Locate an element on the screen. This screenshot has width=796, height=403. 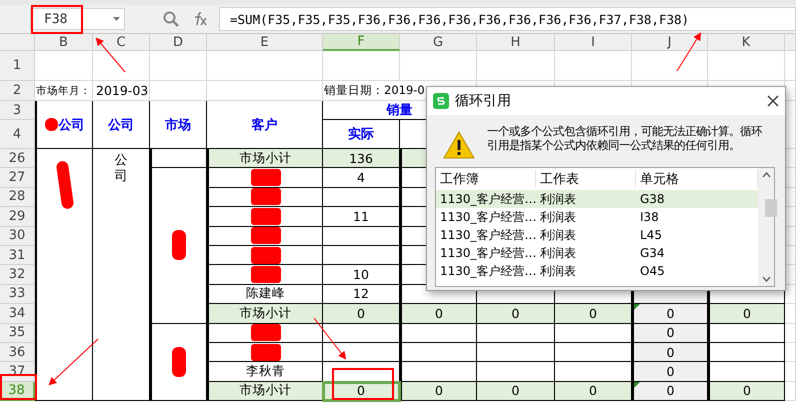
company-cell: 公司 is located at coordinates (121, 169).